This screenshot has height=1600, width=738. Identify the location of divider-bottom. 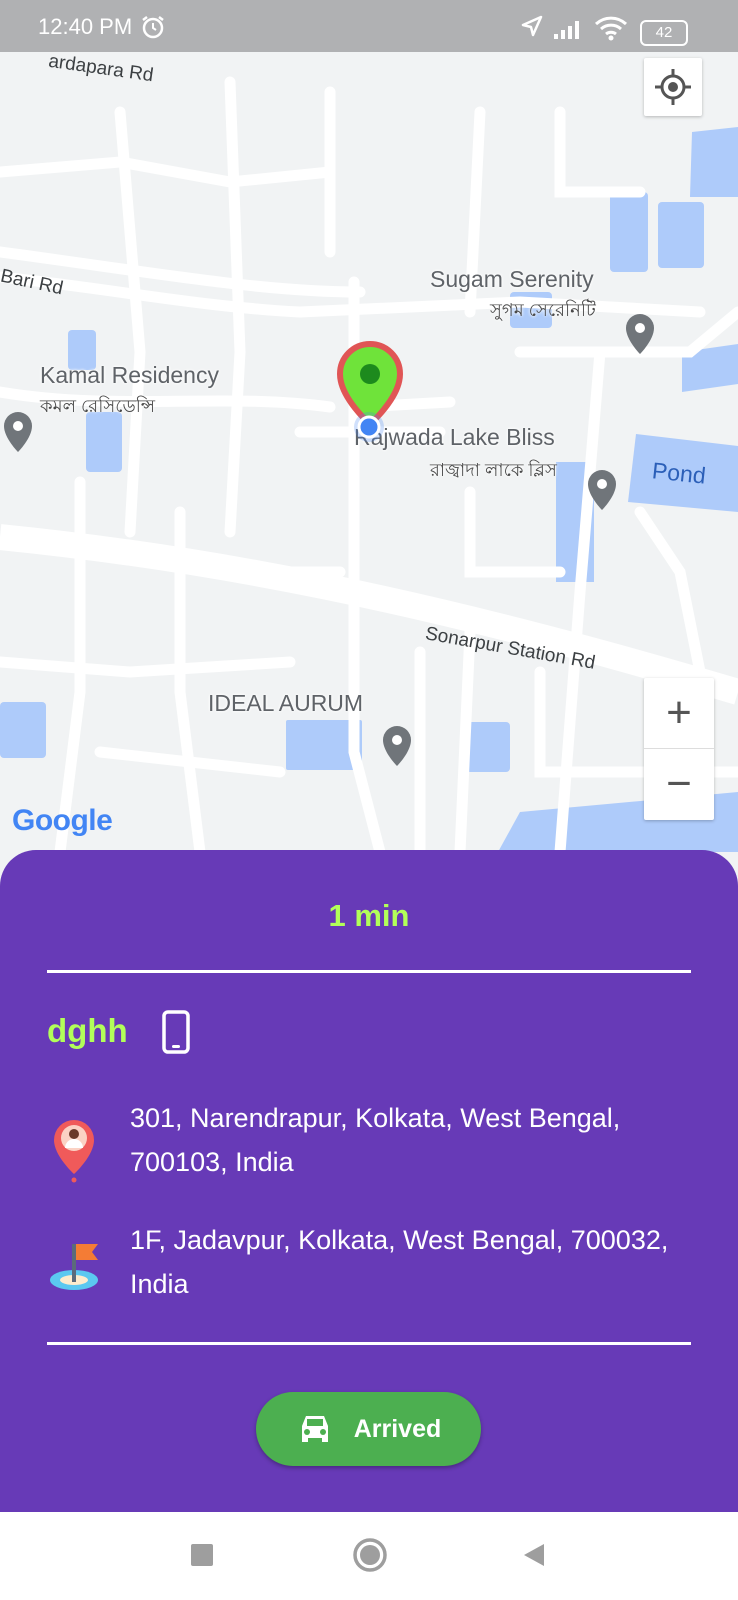
(369, 1343).